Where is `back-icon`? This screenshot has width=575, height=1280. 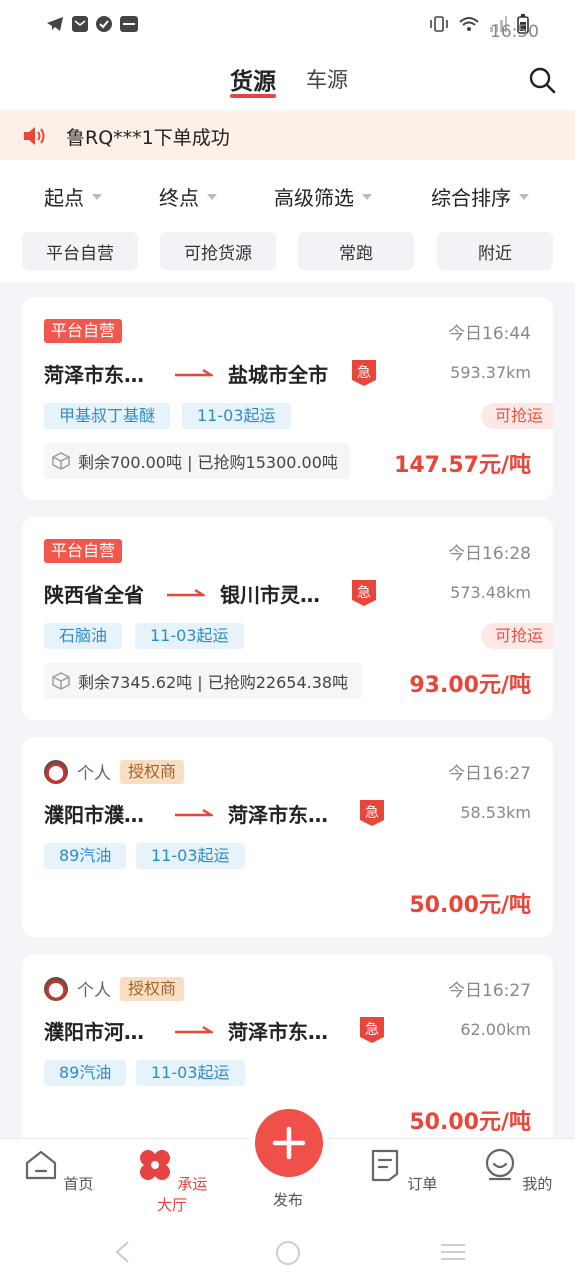
back-icon is located at coordinates (122, 1252).